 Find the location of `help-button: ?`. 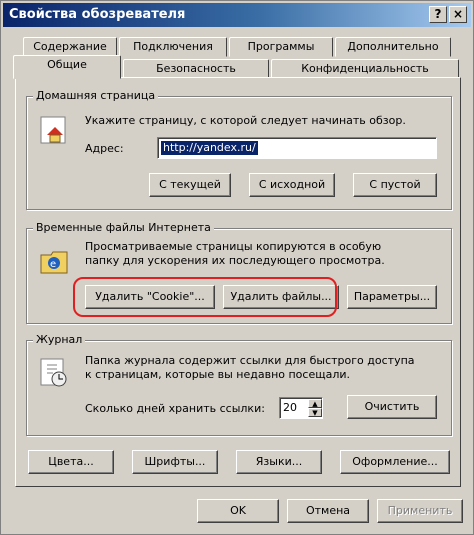

help-button: ? is located at coordinates (438, 14).